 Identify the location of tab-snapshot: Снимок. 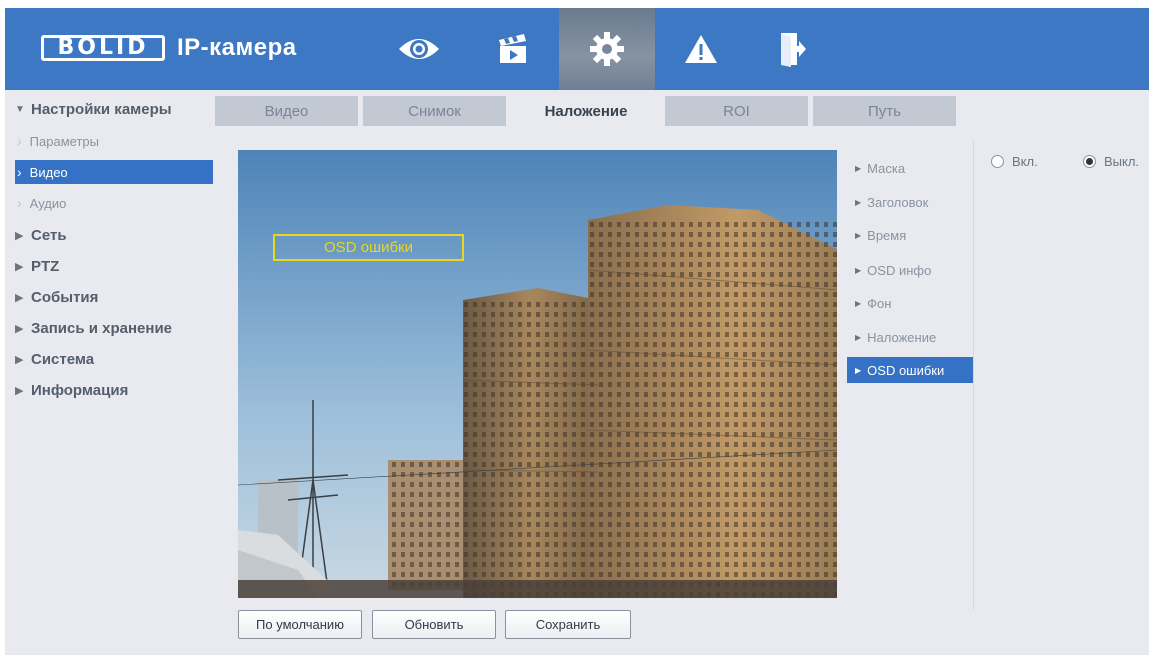
(434, 111).